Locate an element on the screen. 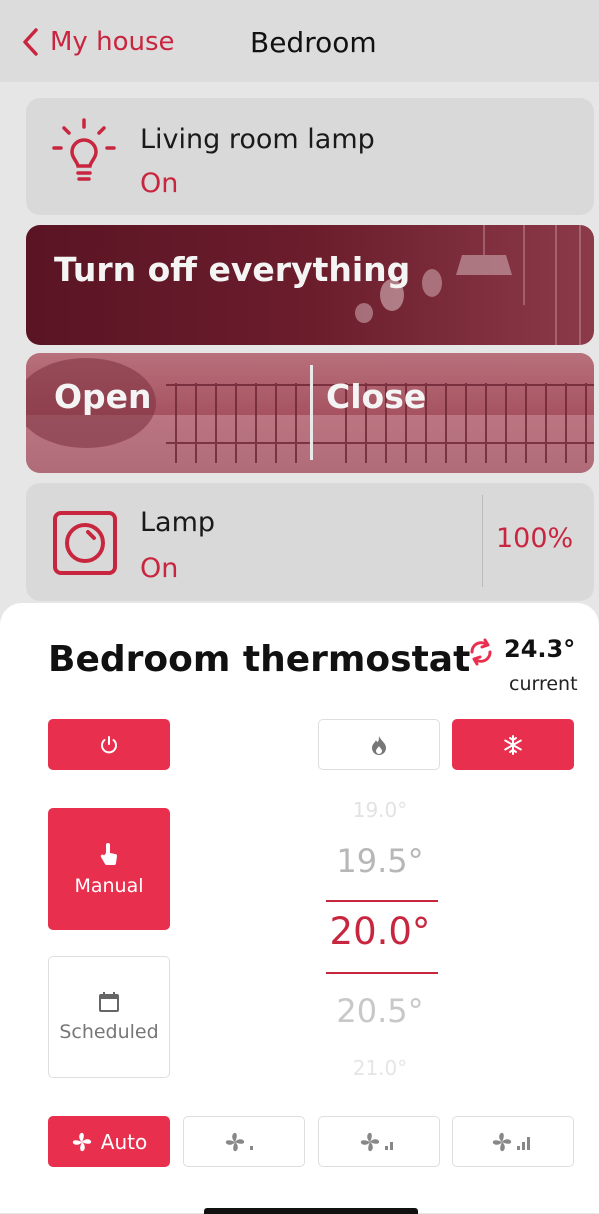 This screenshot has height=1214, width=599. device-name: Living room lamp is located at coordinates (257, 139).